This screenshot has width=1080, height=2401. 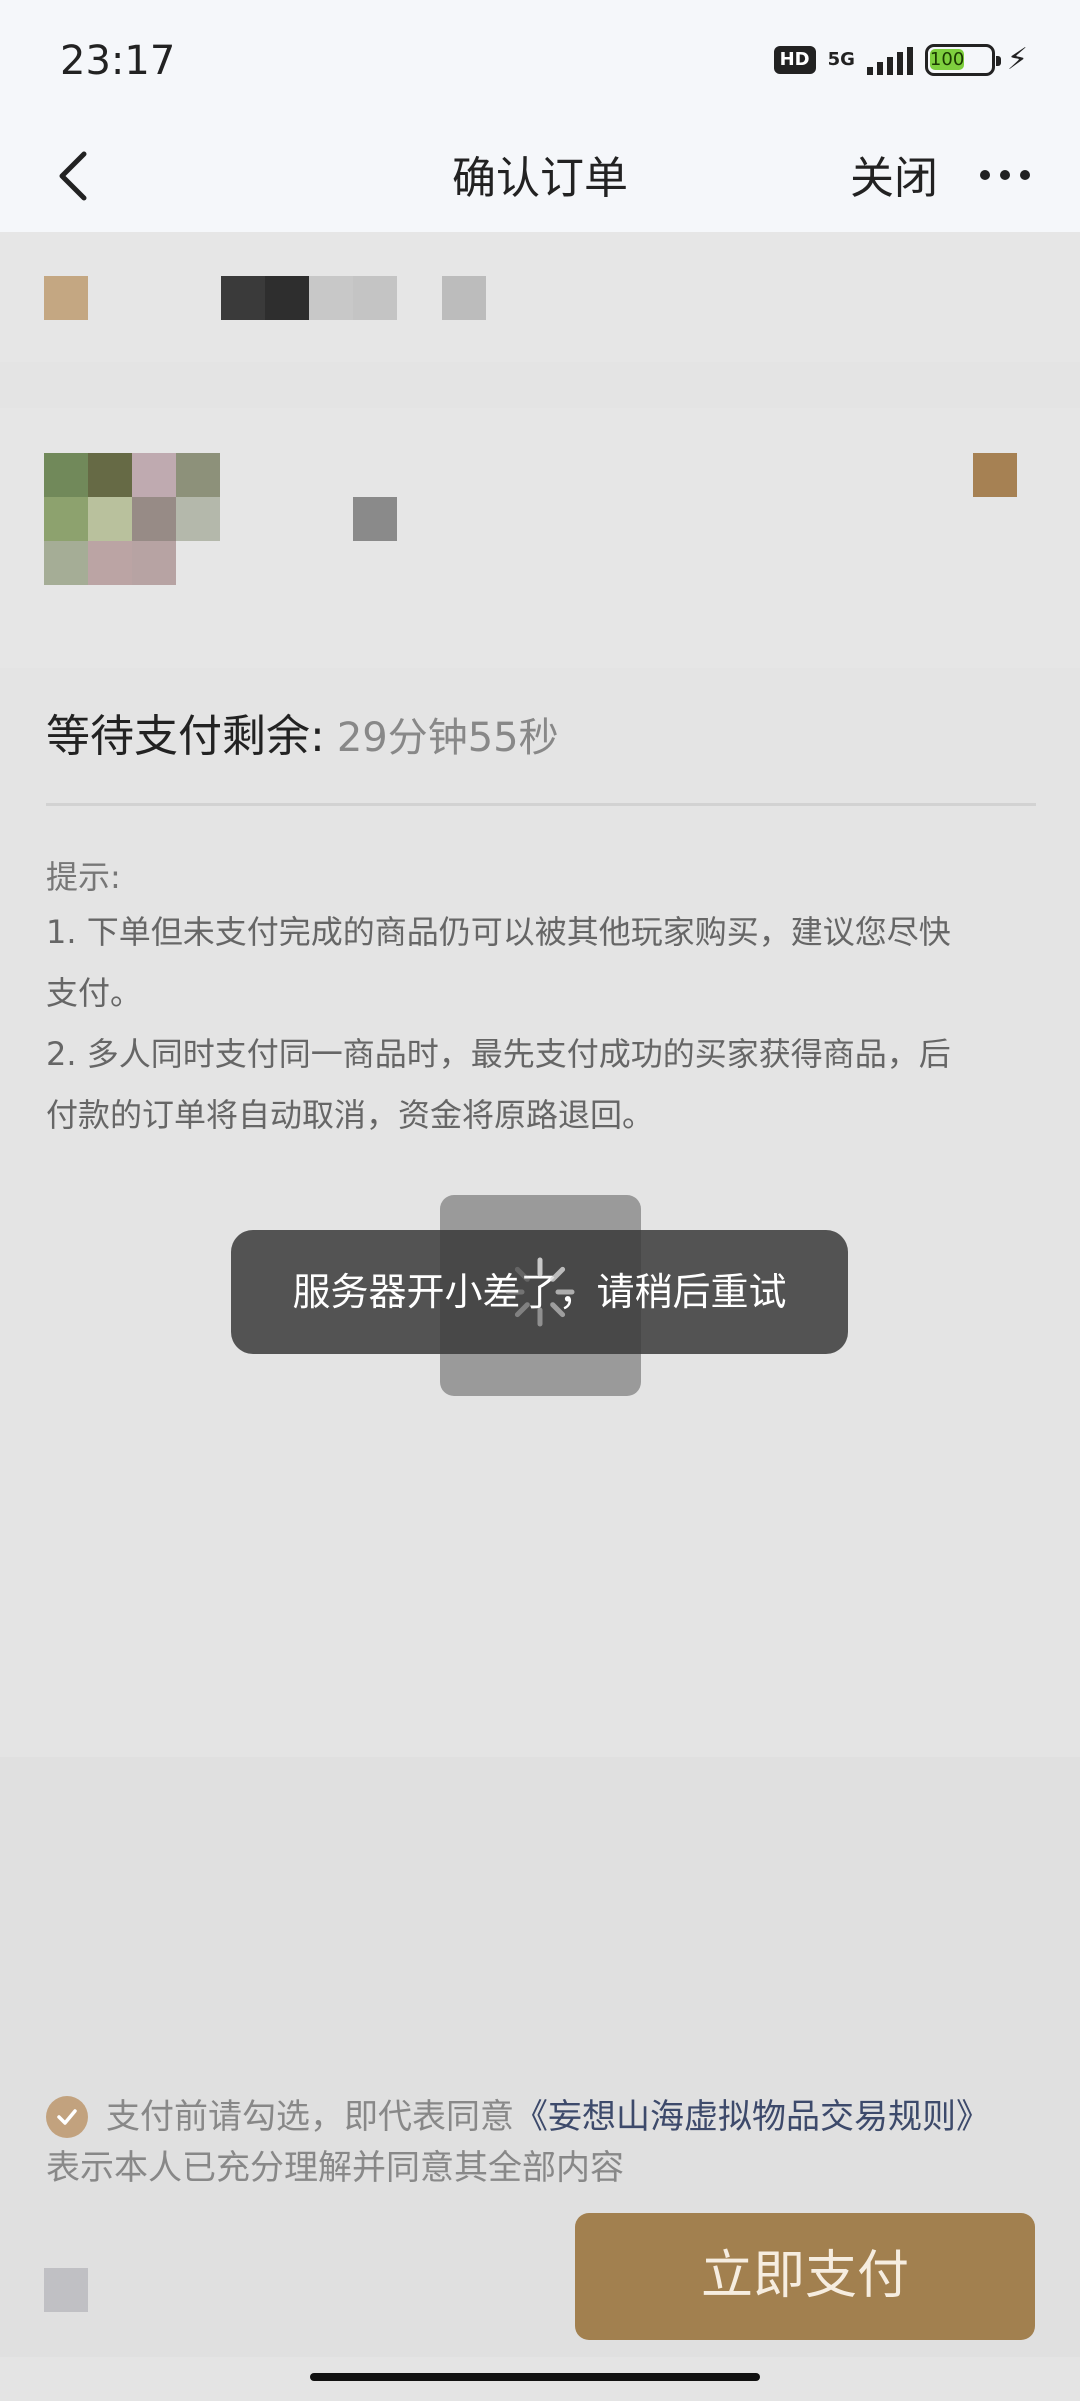 What do you see at coordinates (310, 2117) in the screenshot?
I see `agreement-text: 支付前请勾选，即代表同意` at bounding box center [310, 2117].